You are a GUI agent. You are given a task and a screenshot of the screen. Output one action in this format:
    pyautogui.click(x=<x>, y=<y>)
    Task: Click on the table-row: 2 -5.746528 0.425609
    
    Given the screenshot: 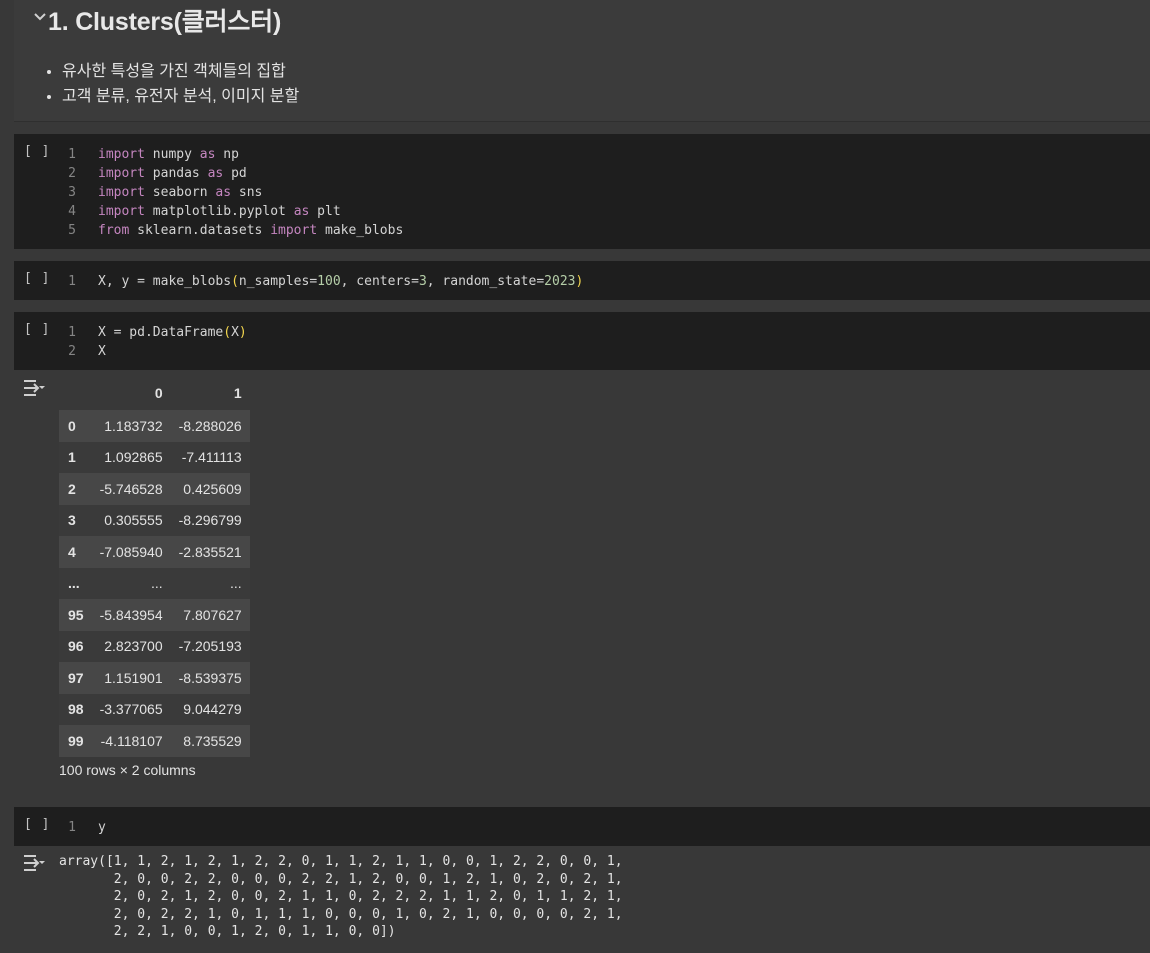 What is the action you would take?
    pyautogui.click(x=154, y=489)
    